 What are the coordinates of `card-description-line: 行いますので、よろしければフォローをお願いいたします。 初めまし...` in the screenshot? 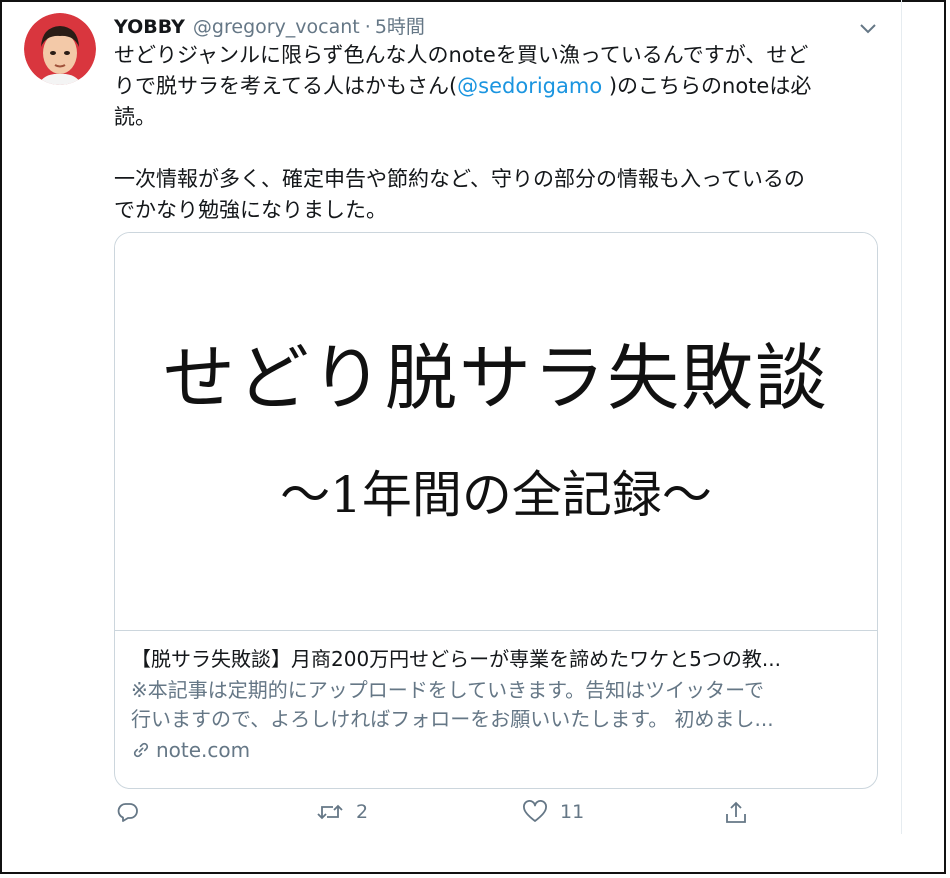 It's located at (452, 719).